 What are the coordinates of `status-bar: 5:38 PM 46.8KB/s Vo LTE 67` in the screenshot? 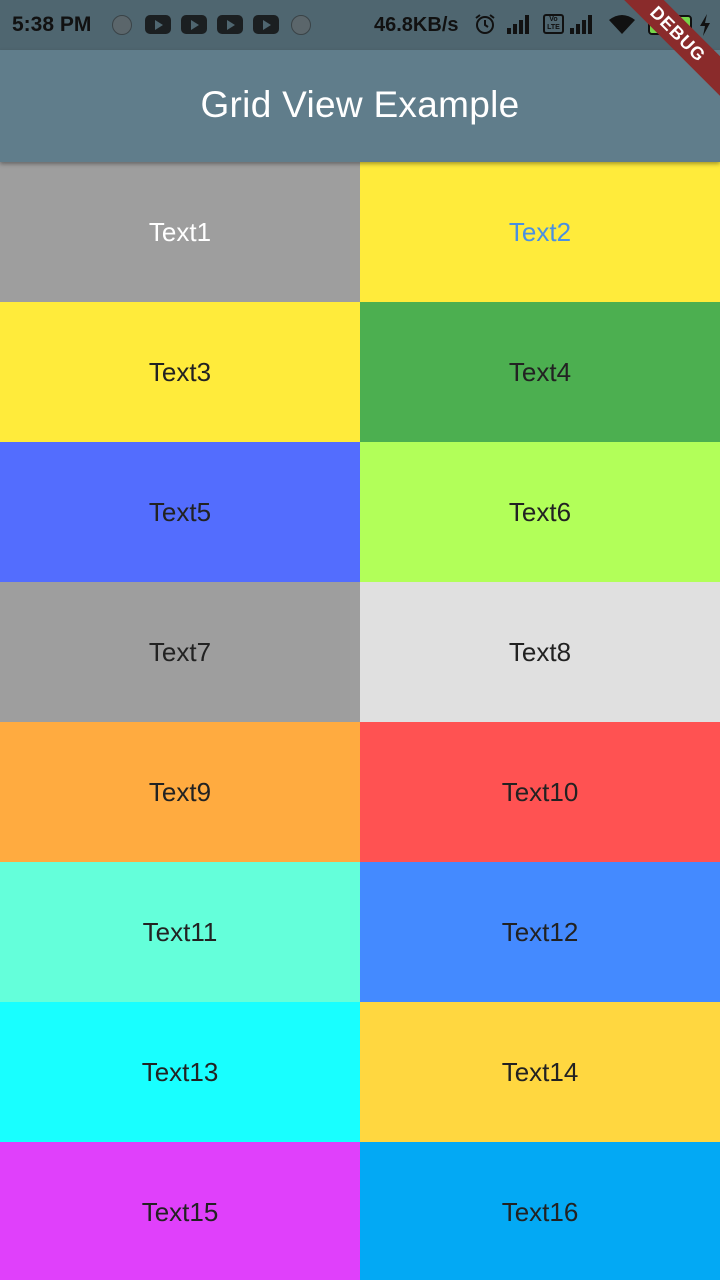 It's located at (360, 25).